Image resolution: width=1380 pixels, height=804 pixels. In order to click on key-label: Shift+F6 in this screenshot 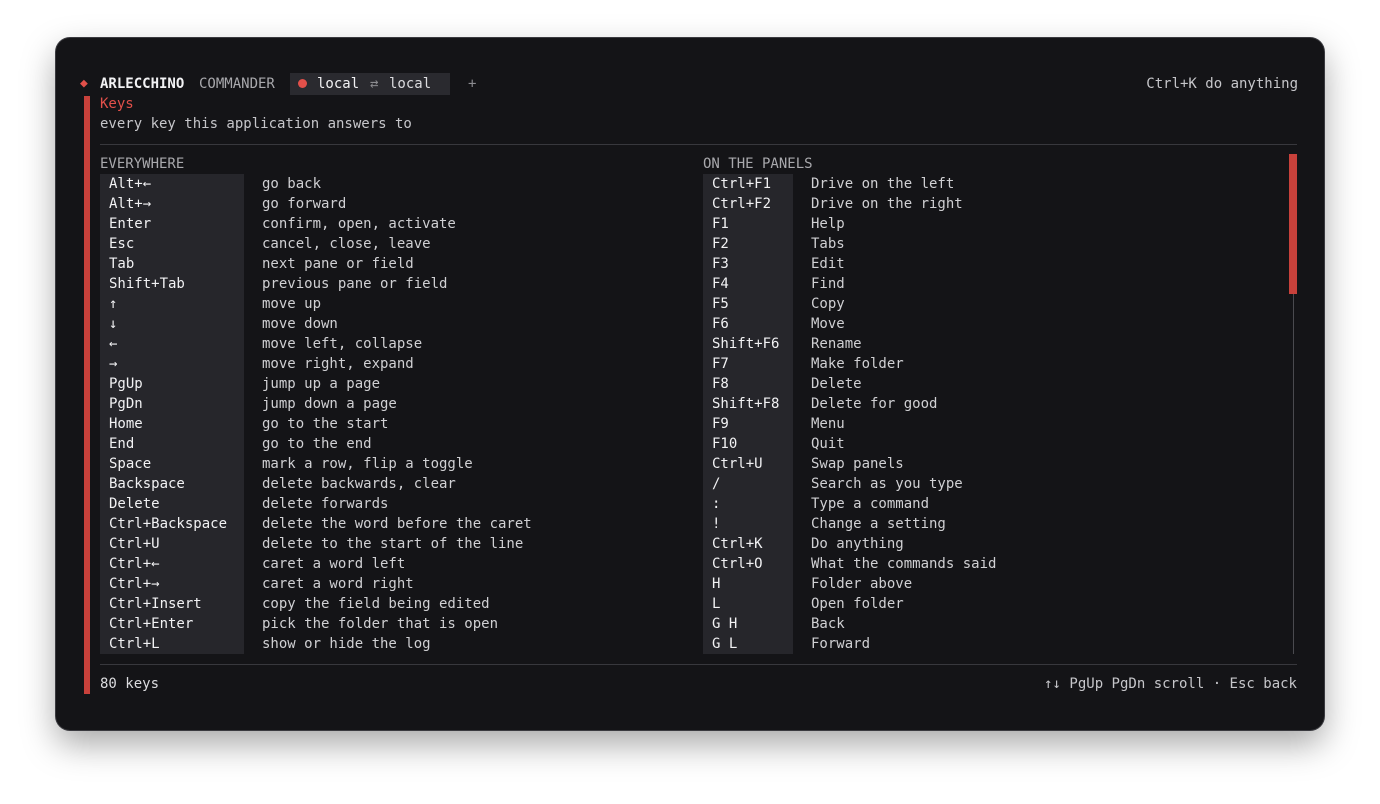, I will do `click(746, 344)`.